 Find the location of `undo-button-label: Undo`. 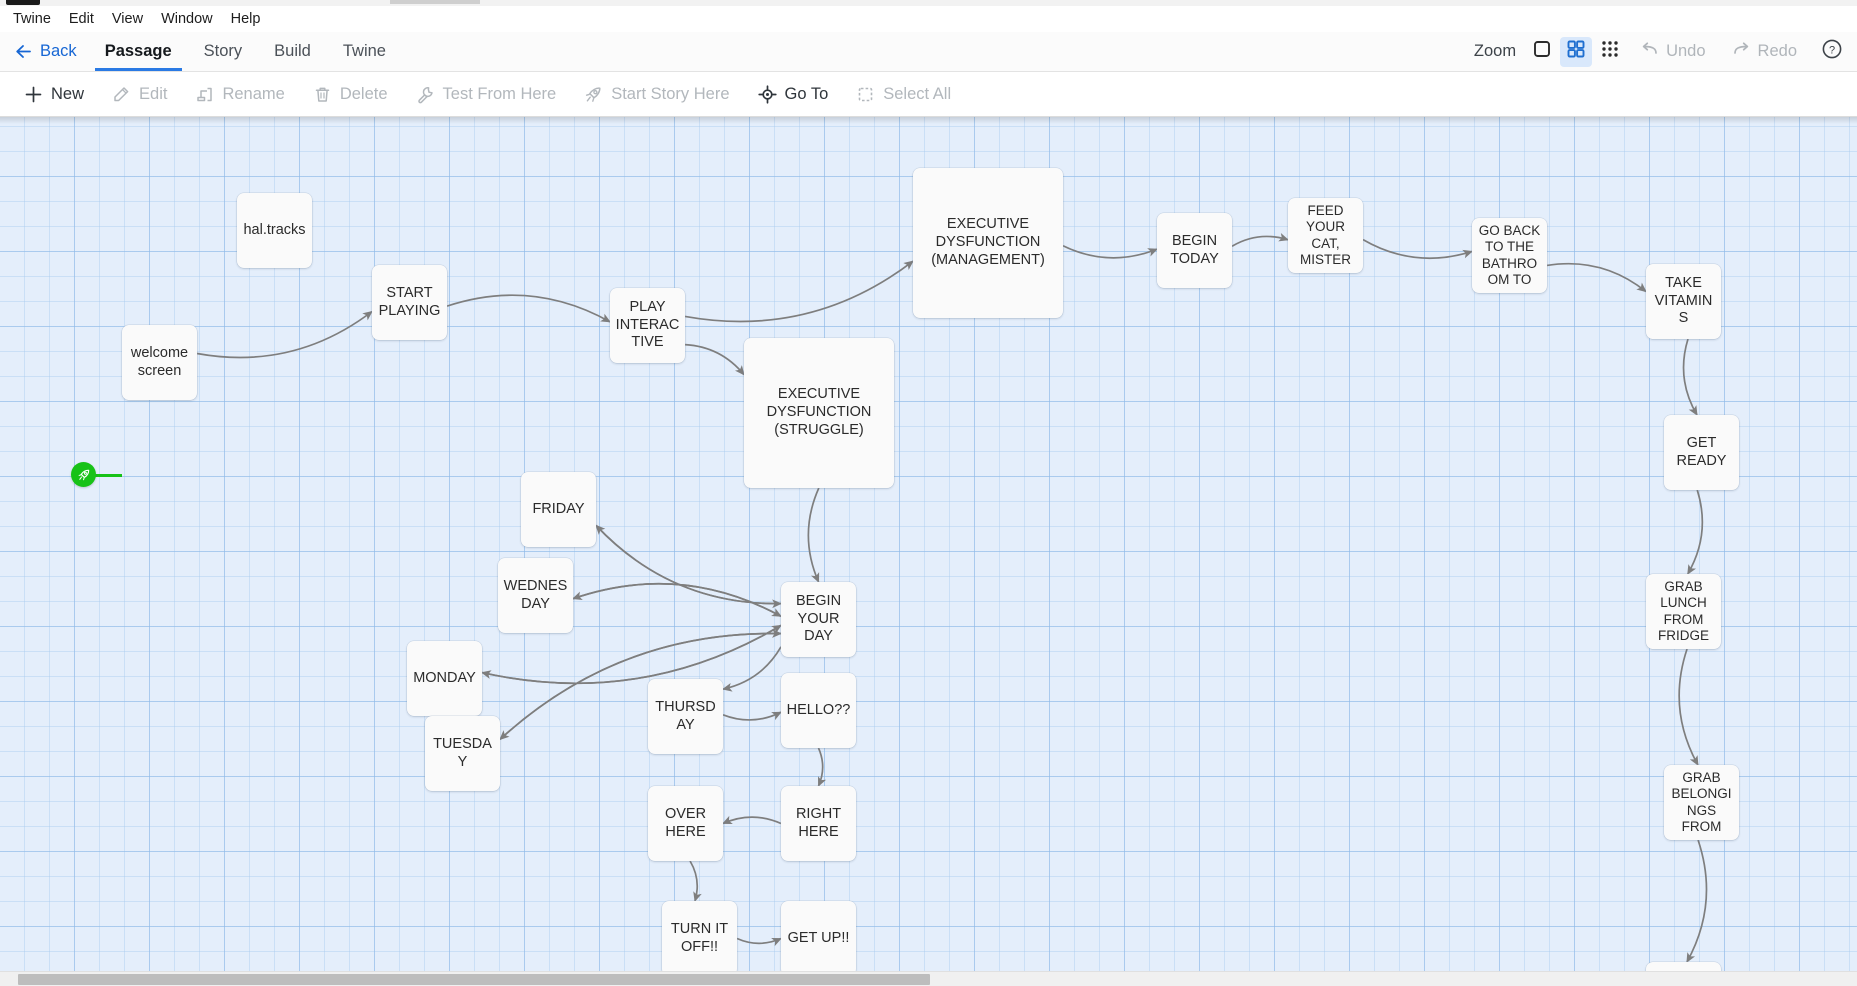

undo-button-label: Undo is located at coordinates (1686, 51).